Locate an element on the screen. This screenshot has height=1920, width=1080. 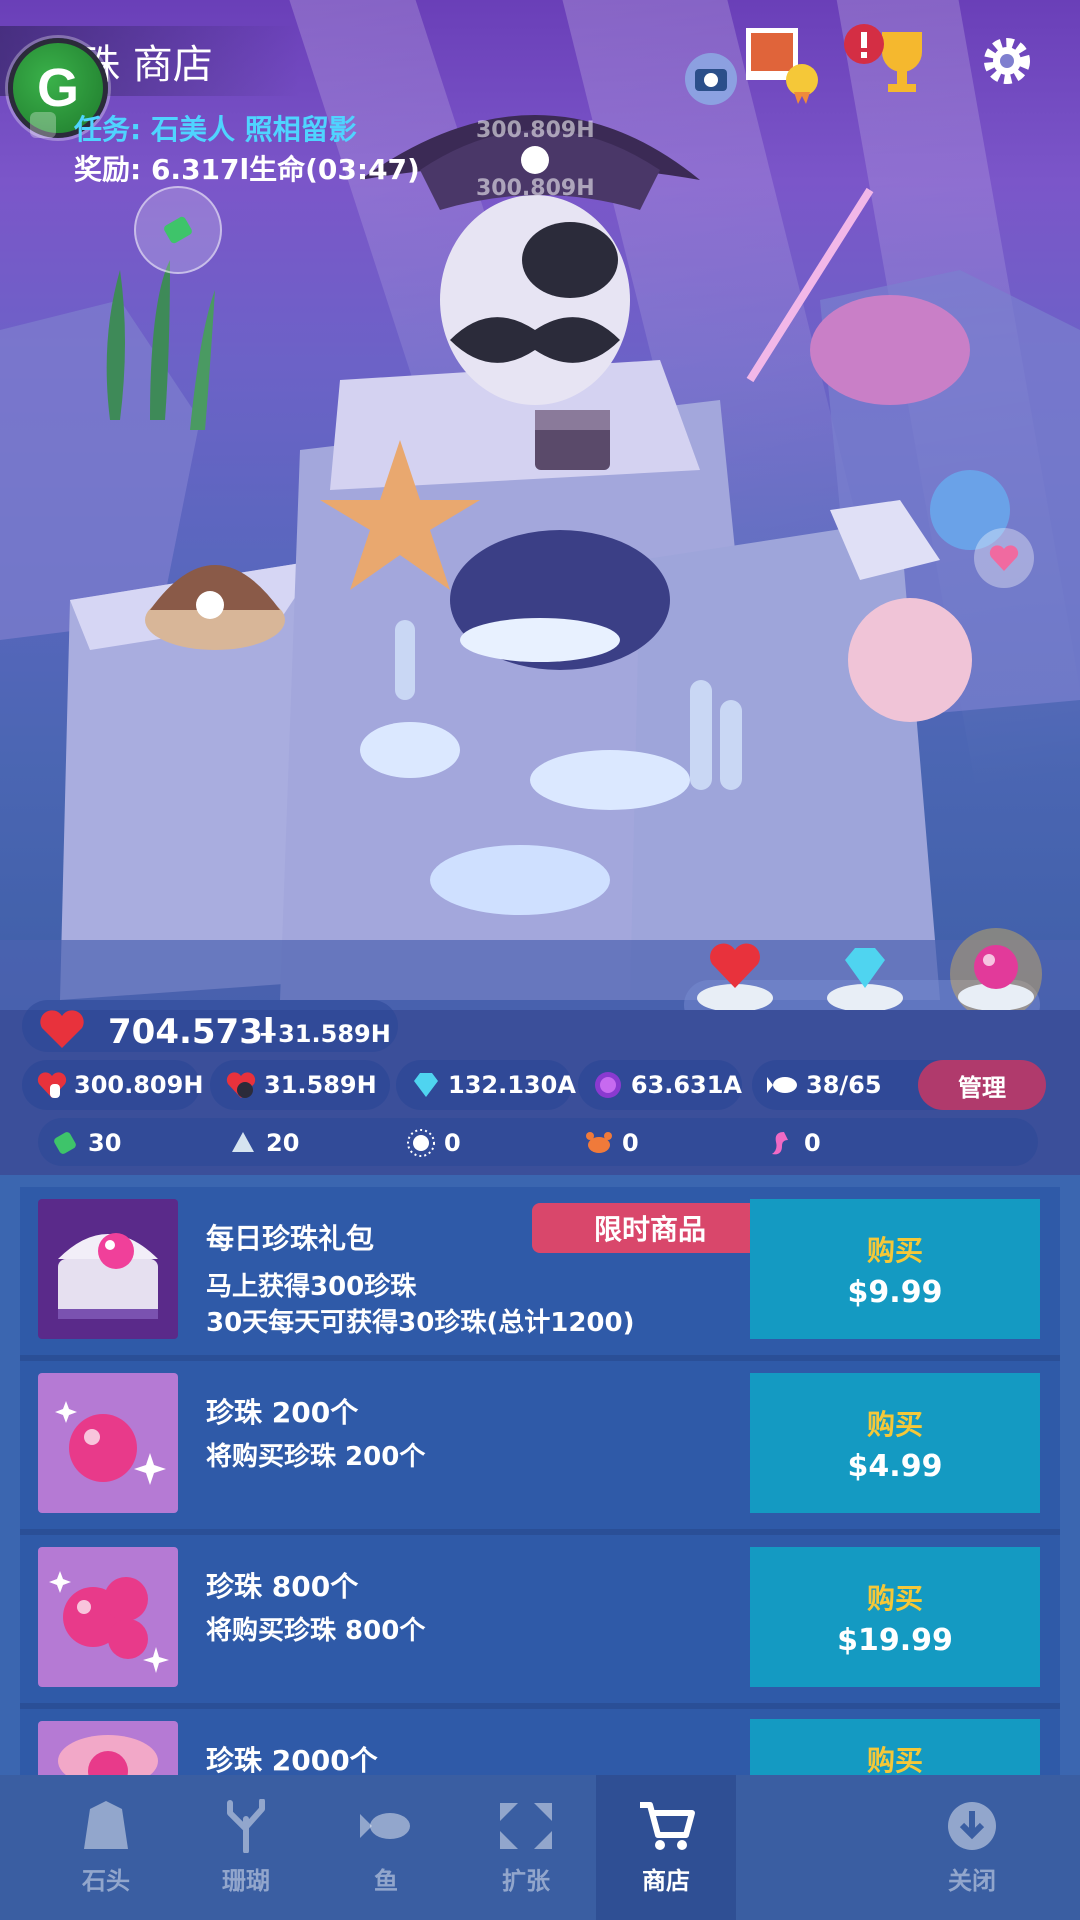
treasure-chest-icon is located at coordinates (108, 1269).